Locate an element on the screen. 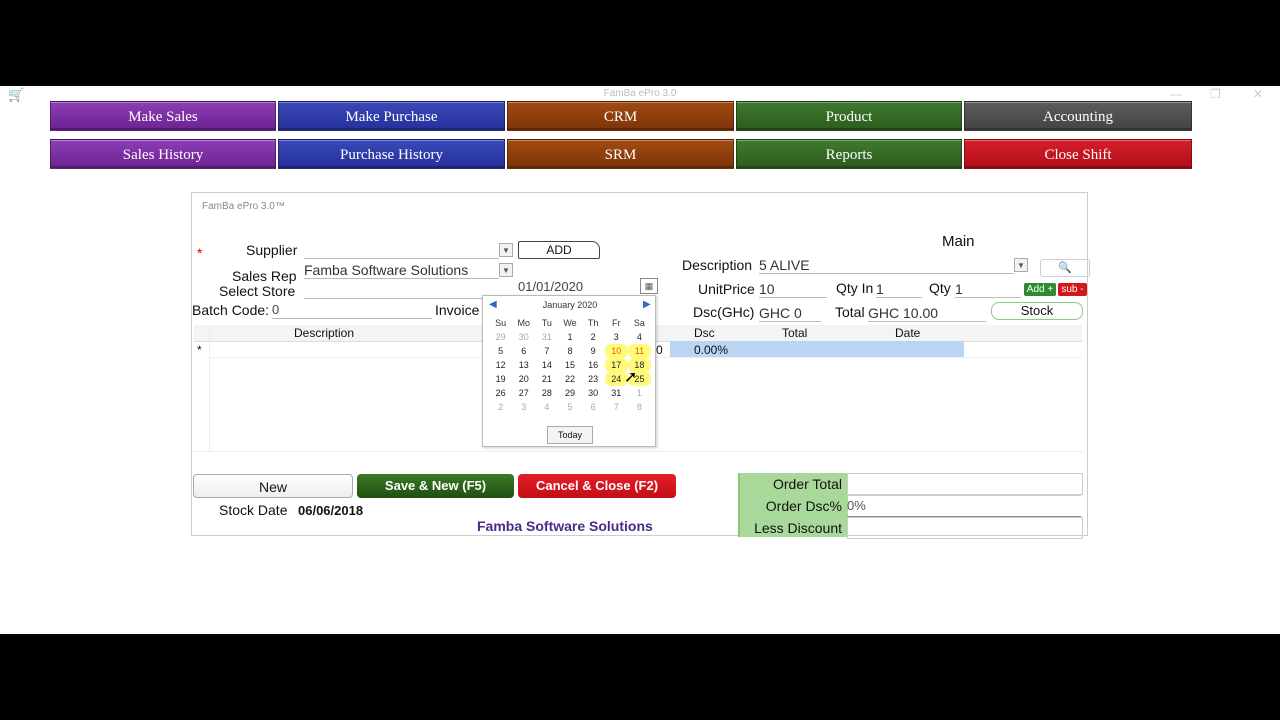  calendar-day: 15 is located at coordinates (569, 365).